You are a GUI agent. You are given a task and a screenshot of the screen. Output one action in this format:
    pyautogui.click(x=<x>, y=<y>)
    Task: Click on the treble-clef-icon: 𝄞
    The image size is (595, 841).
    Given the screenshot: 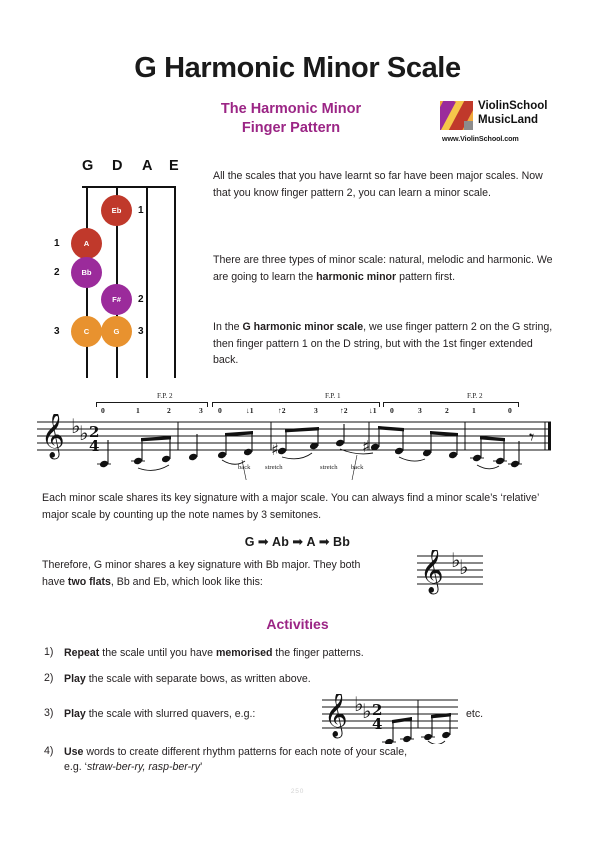 What is the action you would take?
    pyautogui.click(x=53, y=437)
    